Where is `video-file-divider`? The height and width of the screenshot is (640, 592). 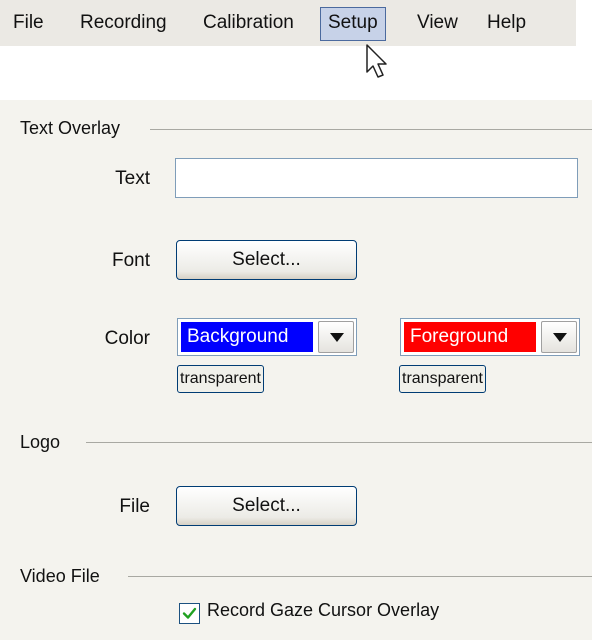 video-file-divider is located at coordinates (360, 576).